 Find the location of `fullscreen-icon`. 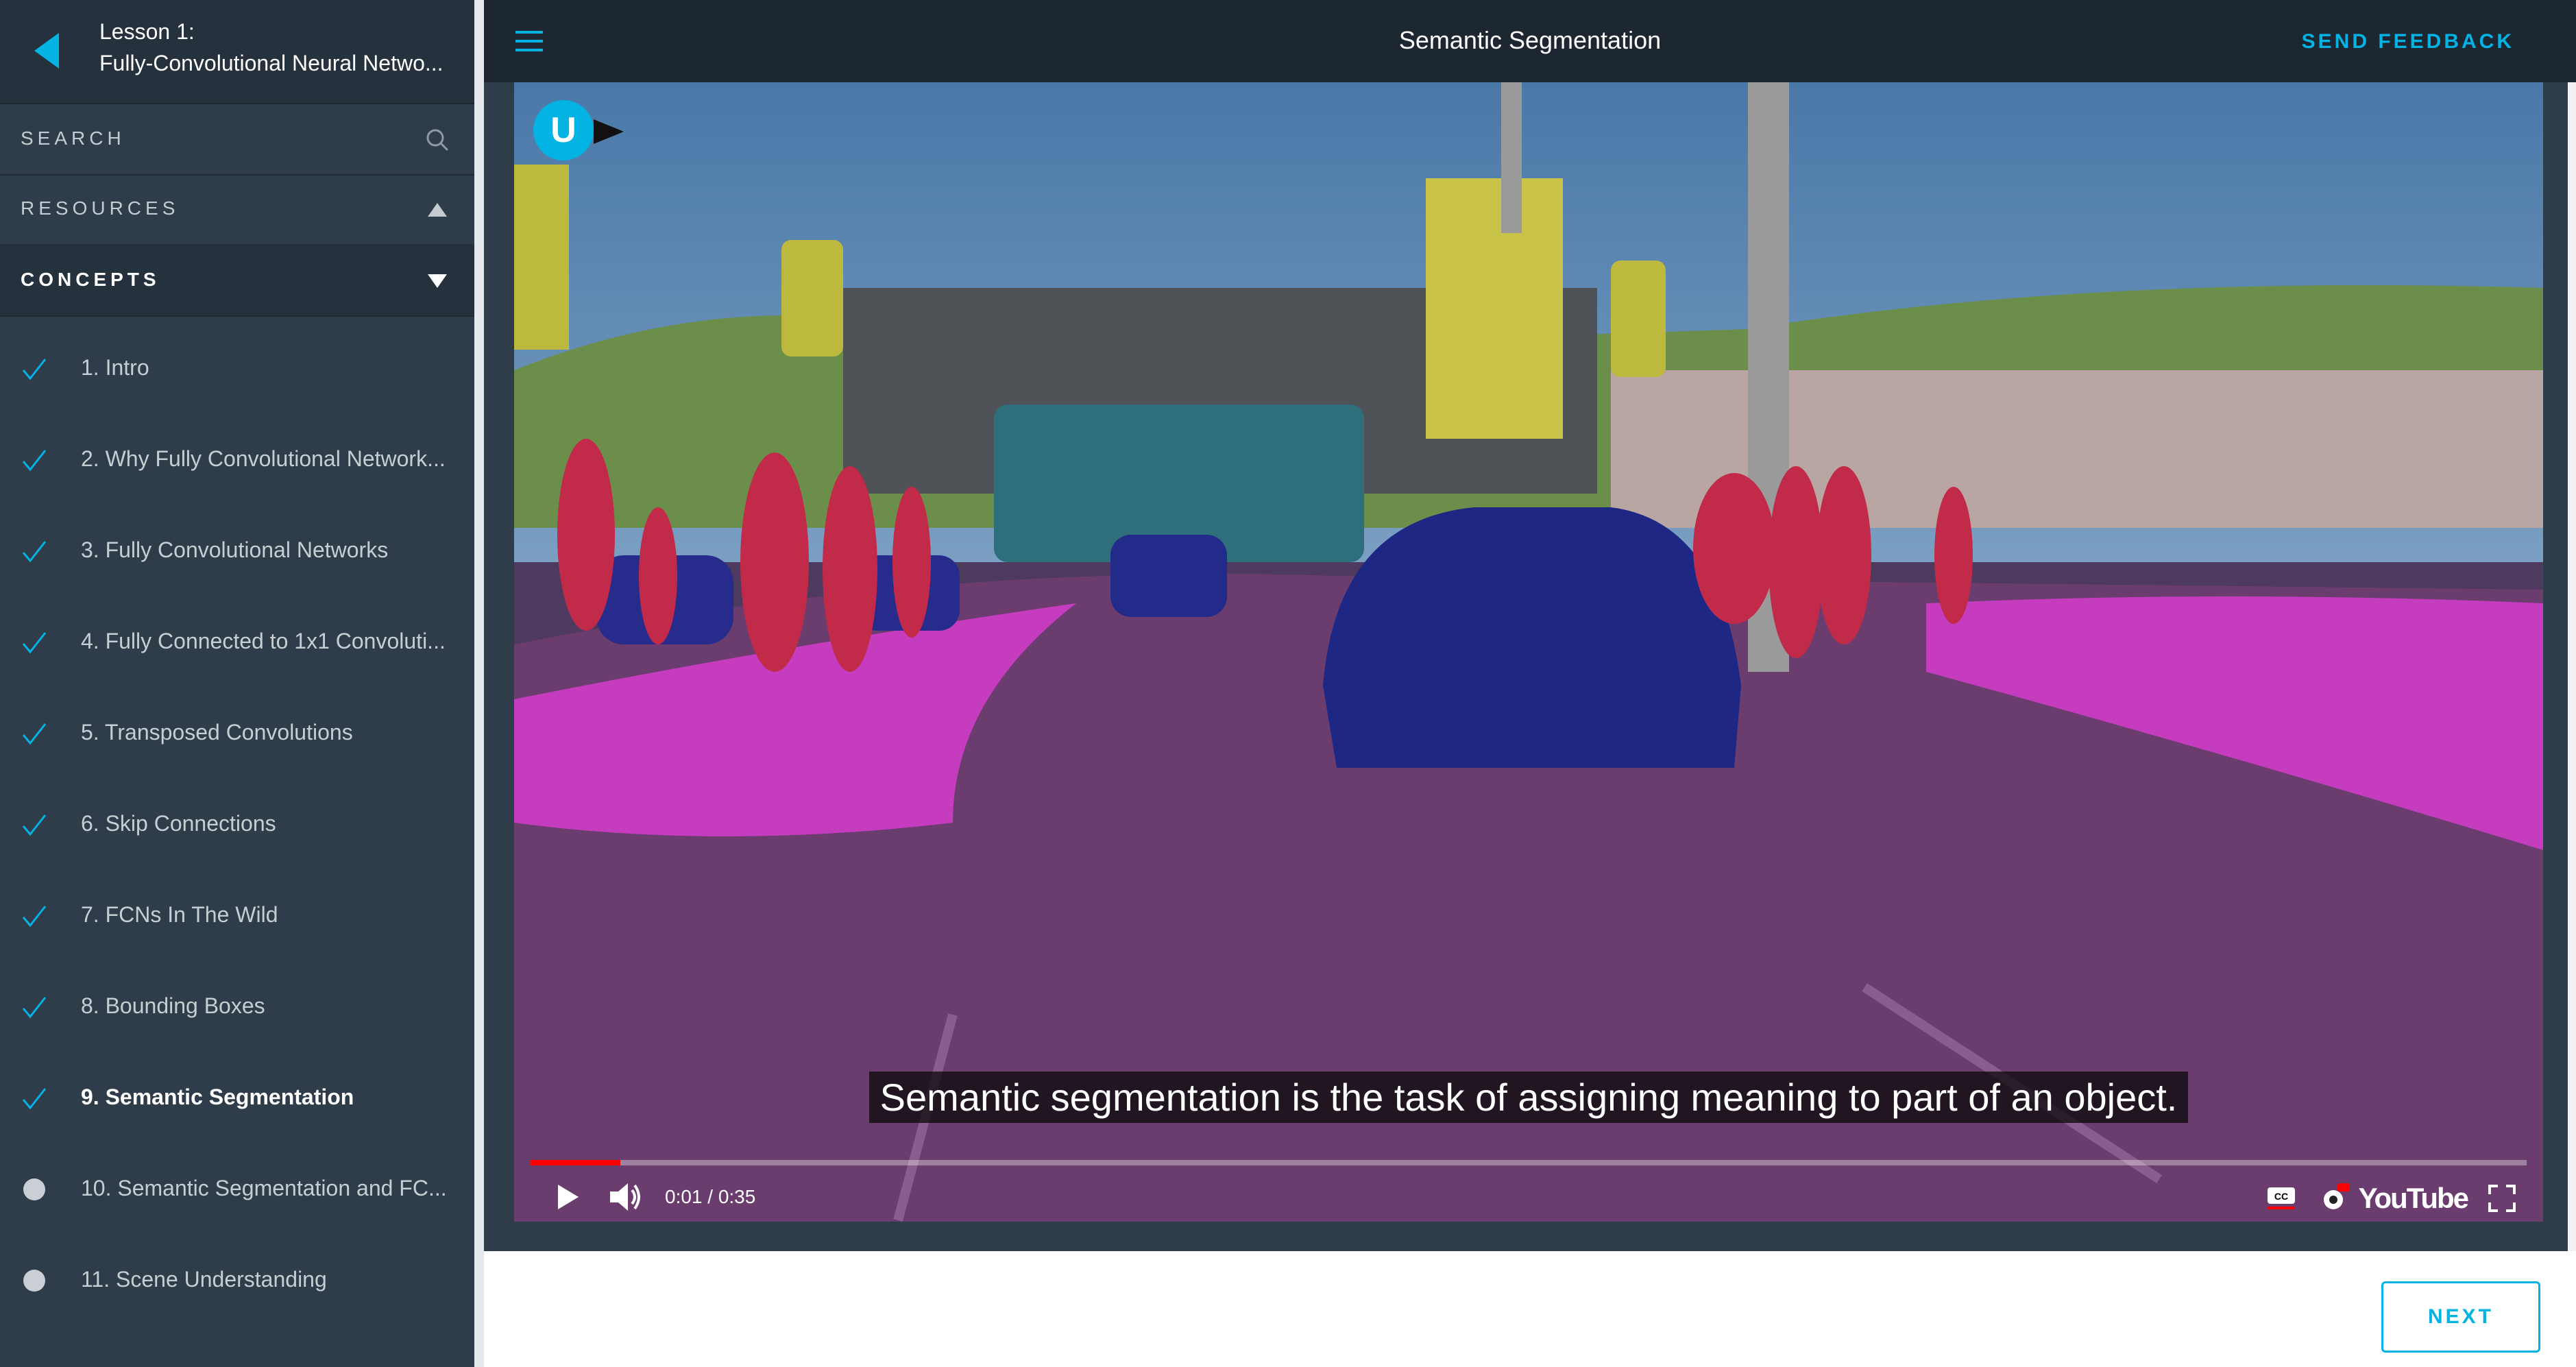

fullscreen-icon is located at coordinates (2502, 1198).